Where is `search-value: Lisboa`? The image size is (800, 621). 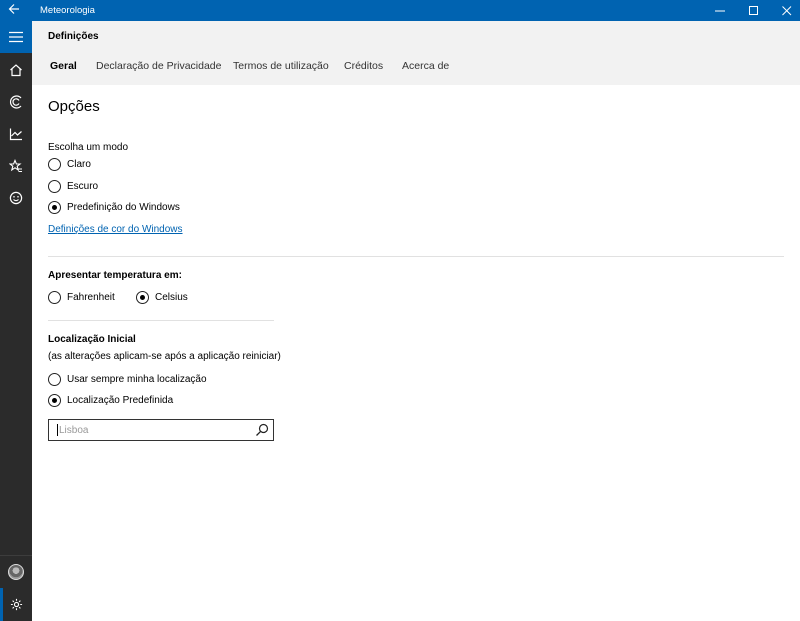 search-value: Lisboa is located at coordinates (74, 430).